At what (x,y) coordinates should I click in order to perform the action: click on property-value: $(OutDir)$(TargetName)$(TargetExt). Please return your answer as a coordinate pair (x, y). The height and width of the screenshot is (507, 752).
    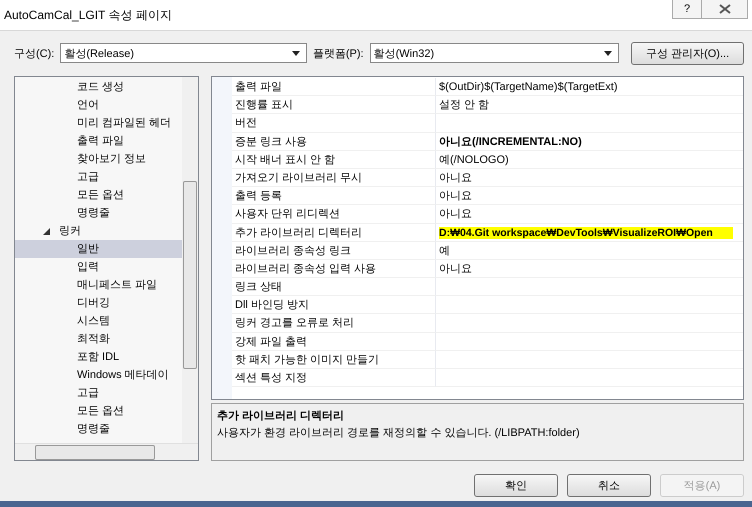
    Looking at the image, I should click on (528, 87).